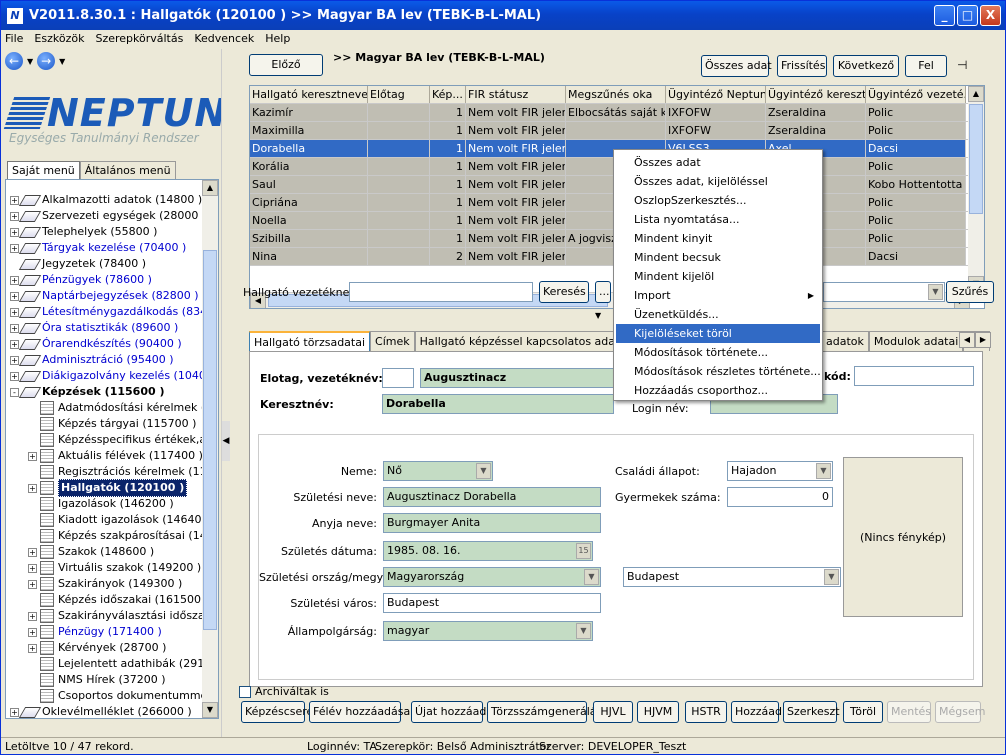  Describe the element at coordinates (14, 38) in the screenshot. I see `menu-file: File` at that location.